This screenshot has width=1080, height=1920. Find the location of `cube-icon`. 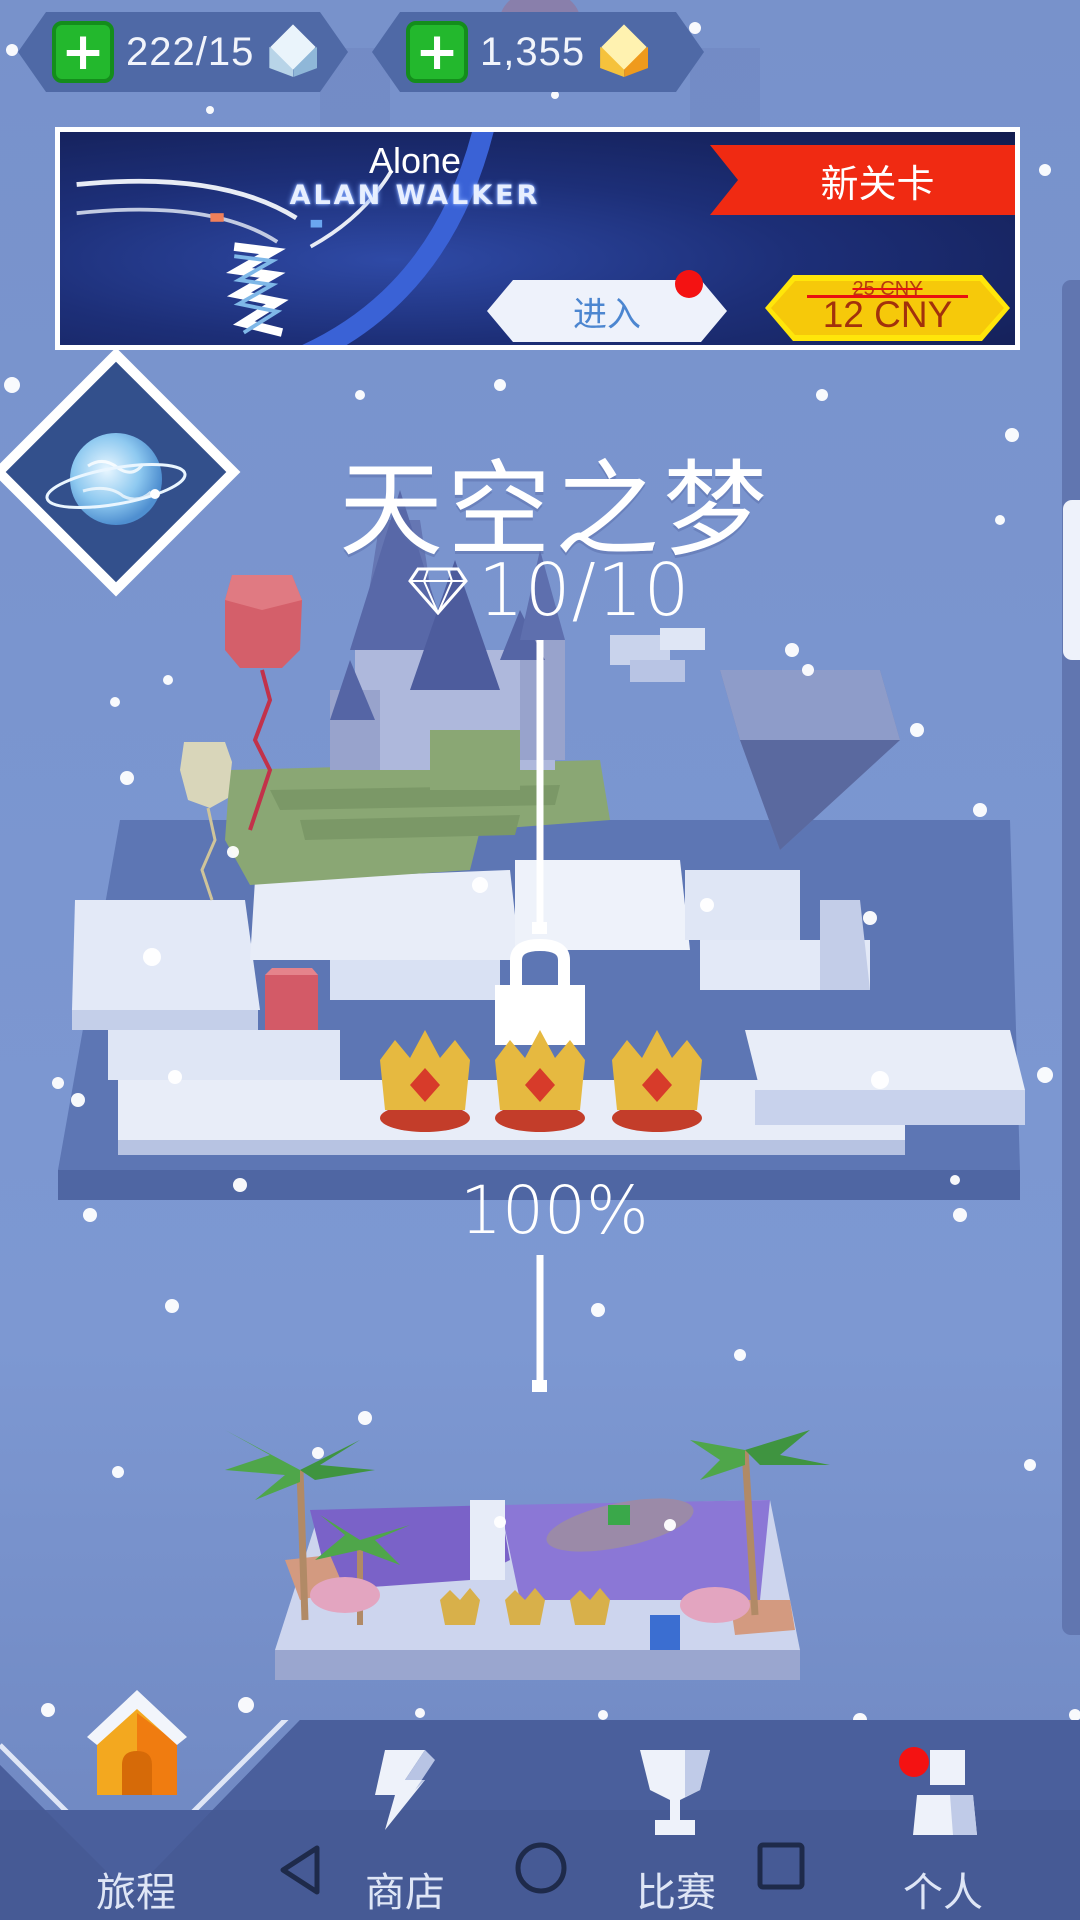

cube-icon is located at coordinates (293, 52).